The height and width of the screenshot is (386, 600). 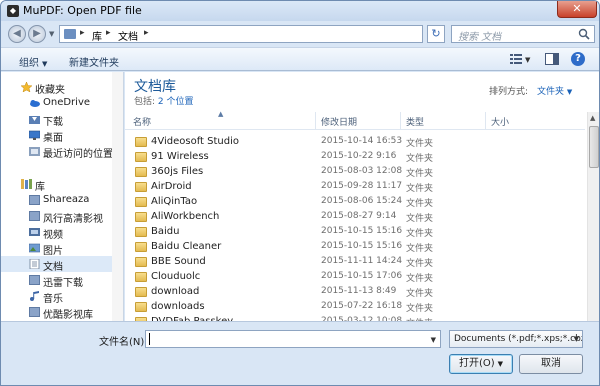 What do you see at coordinates (415, 121) in the screenshot?
I see `column-header-type: 类型` at bounding box center [415, 121].